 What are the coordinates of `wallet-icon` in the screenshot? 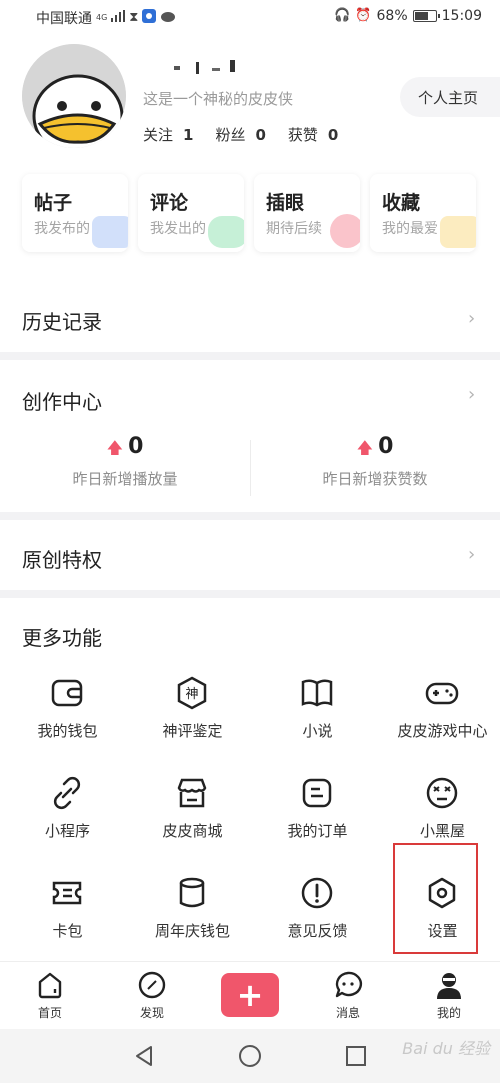 It's located at (67, 693).